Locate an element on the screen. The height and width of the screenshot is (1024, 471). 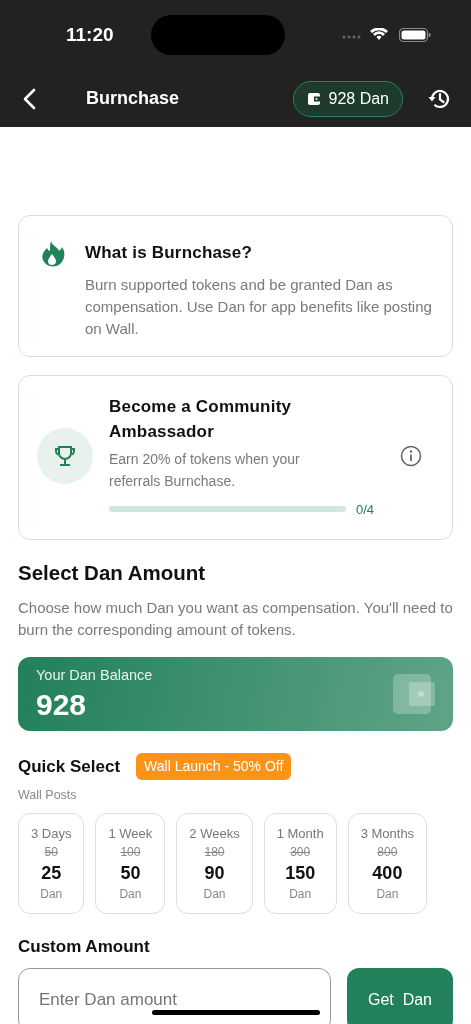
price-value: 400 is located at coordinates (387, 873).